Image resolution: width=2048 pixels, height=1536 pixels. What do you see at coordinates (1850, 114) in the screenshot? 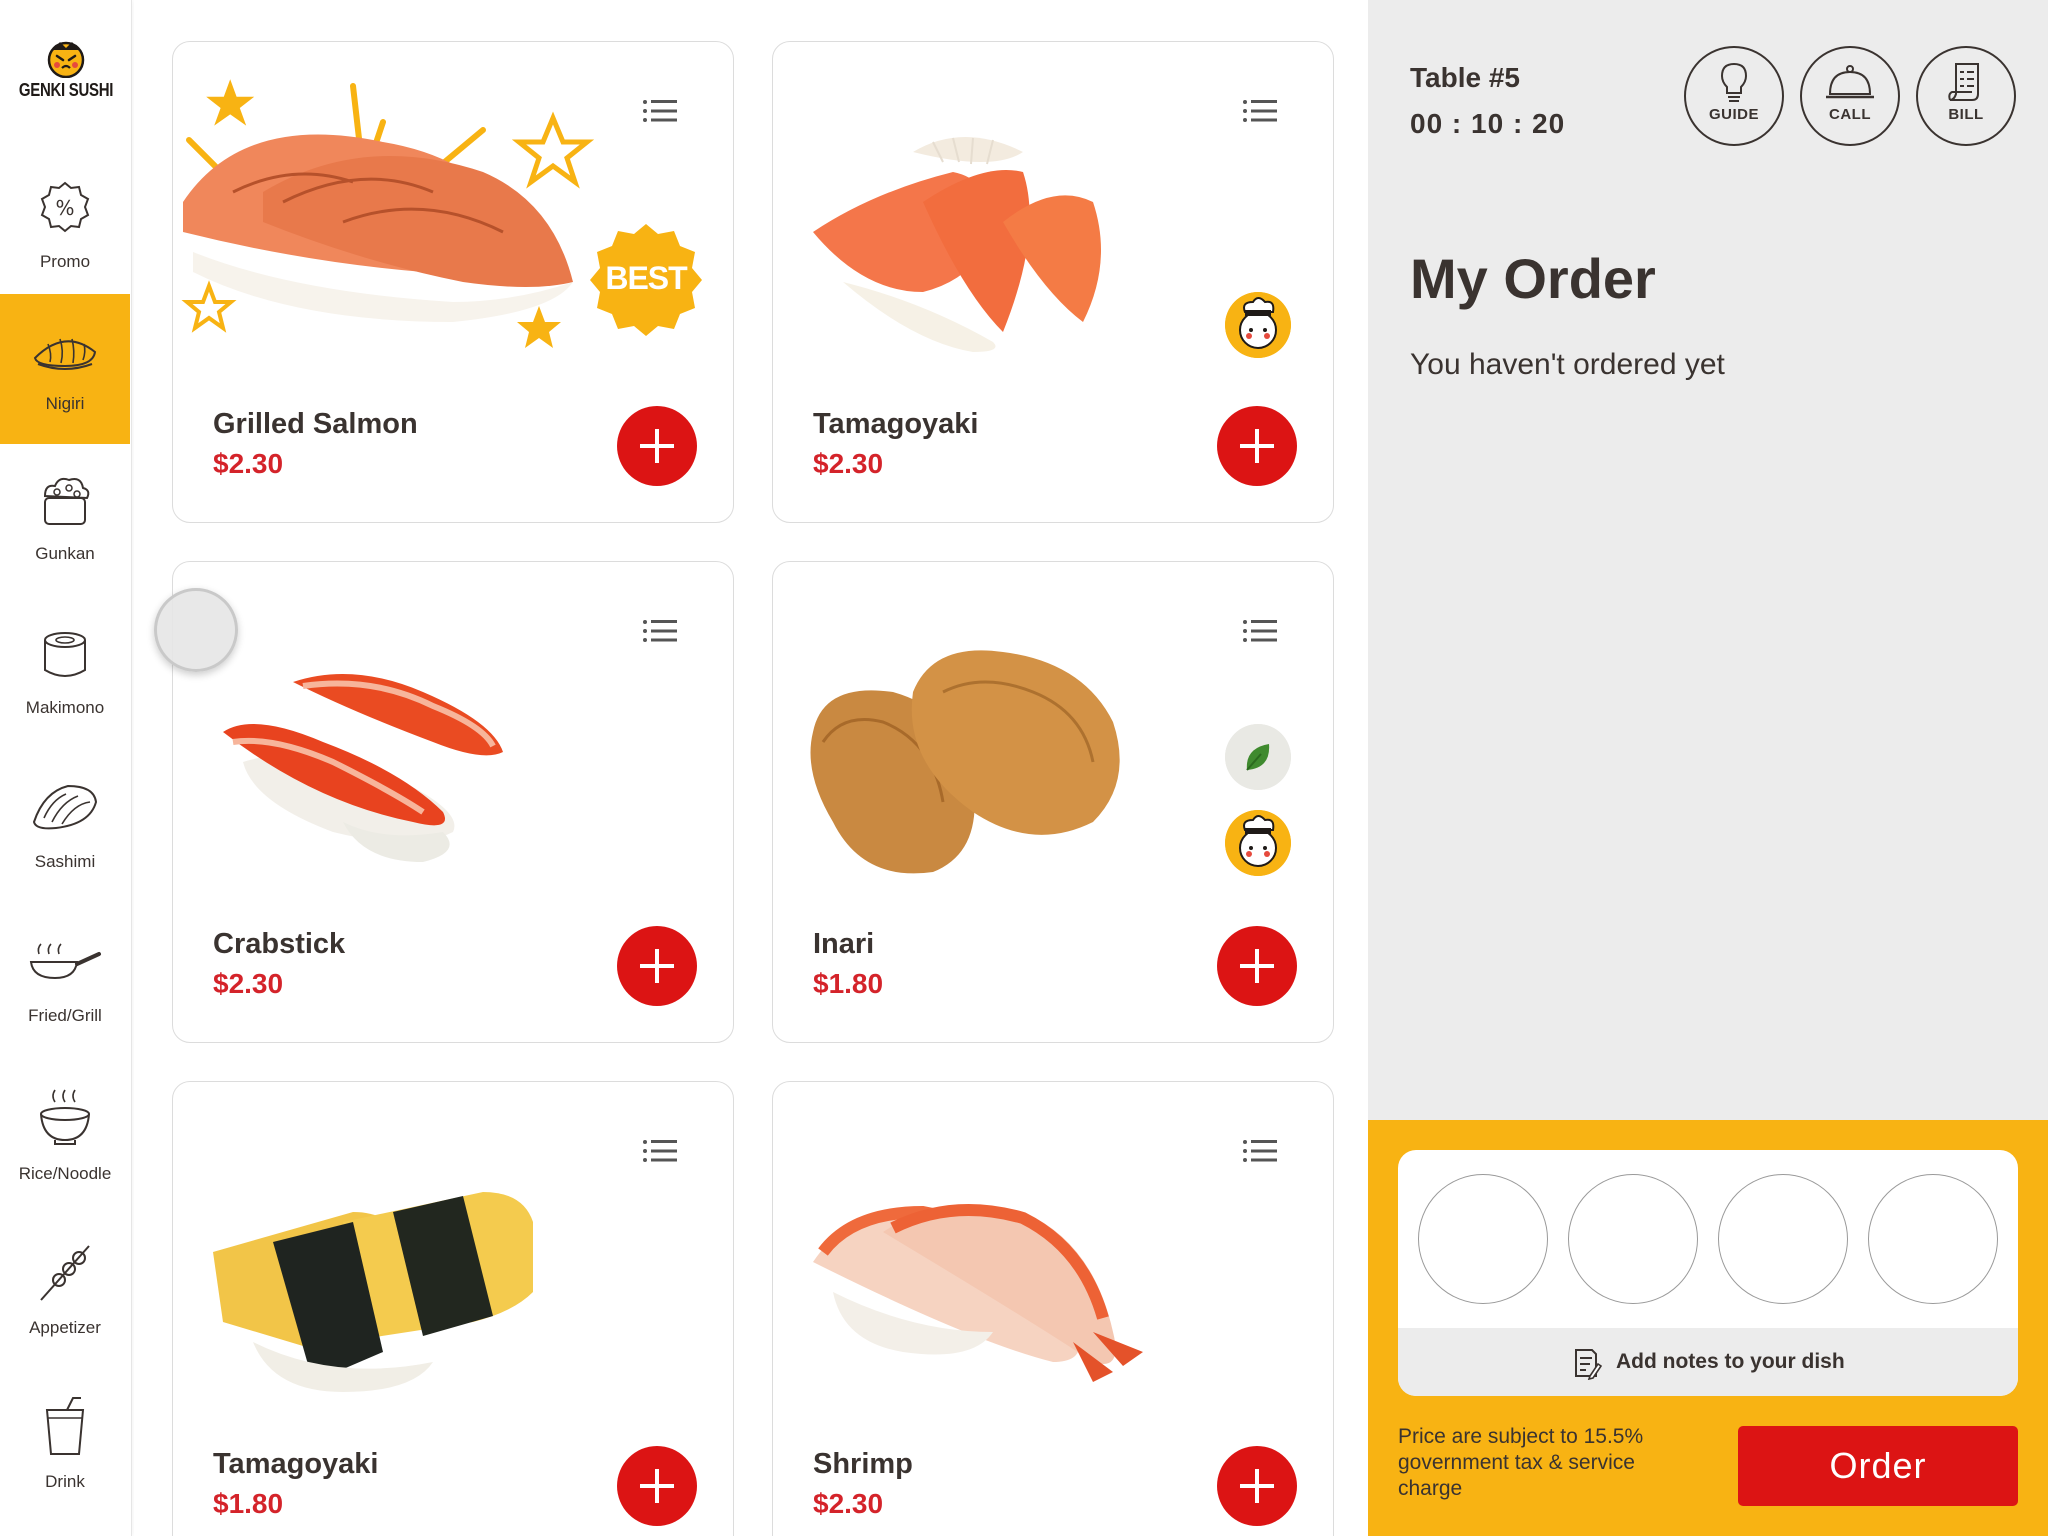
I see `call-label: CALL` at bounding box center [1850, 114].